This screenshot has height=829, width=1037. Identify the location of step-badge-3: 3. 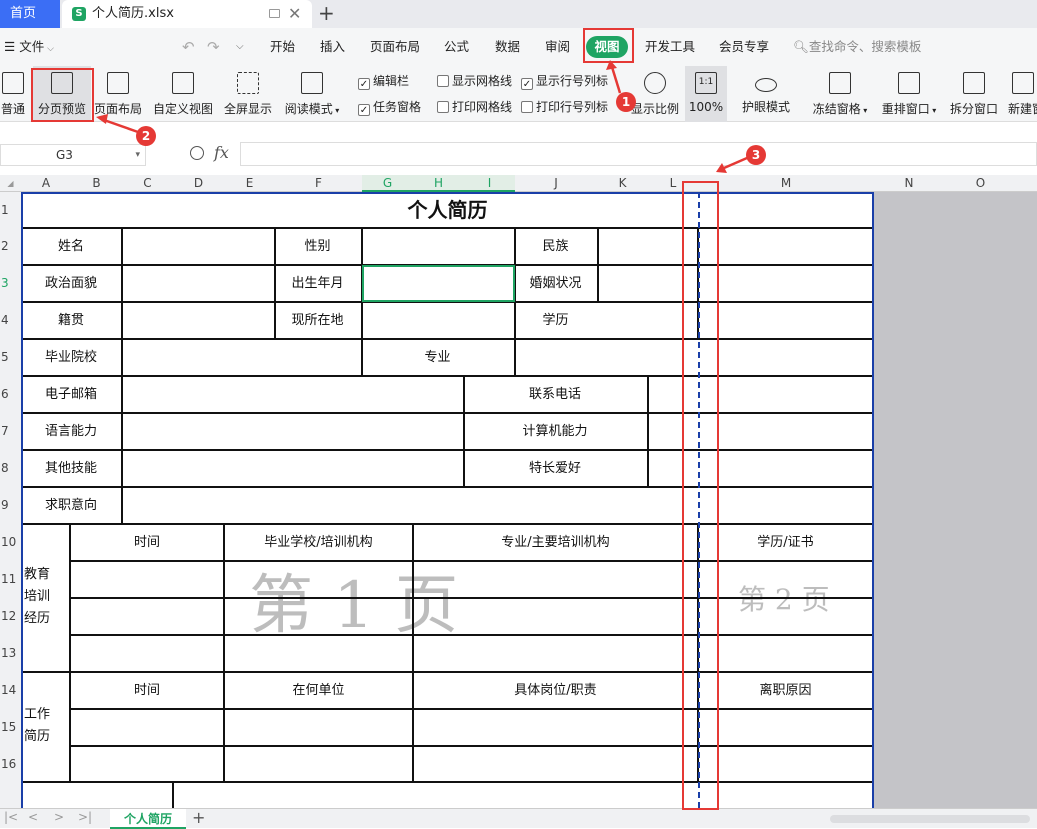
(756, 155).